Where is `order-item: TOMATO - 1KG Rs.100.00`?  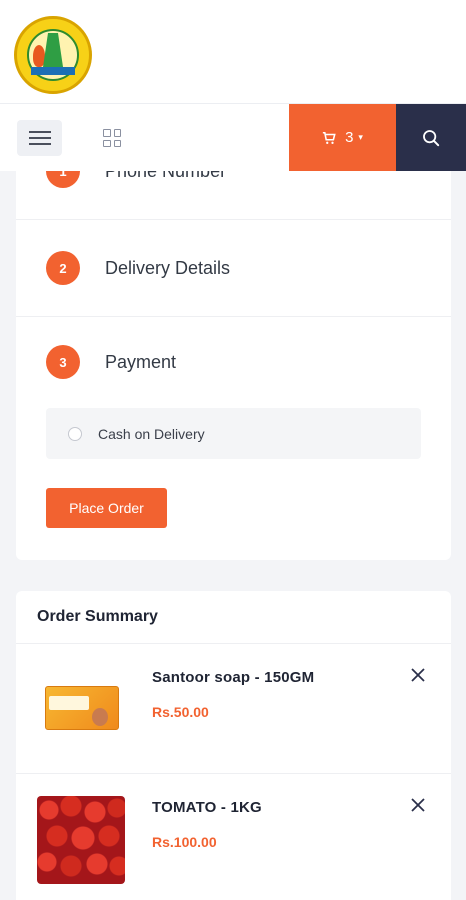
order-item: TOMATO - 1KG Rs.100.00 is located at coordinates (233, 836).